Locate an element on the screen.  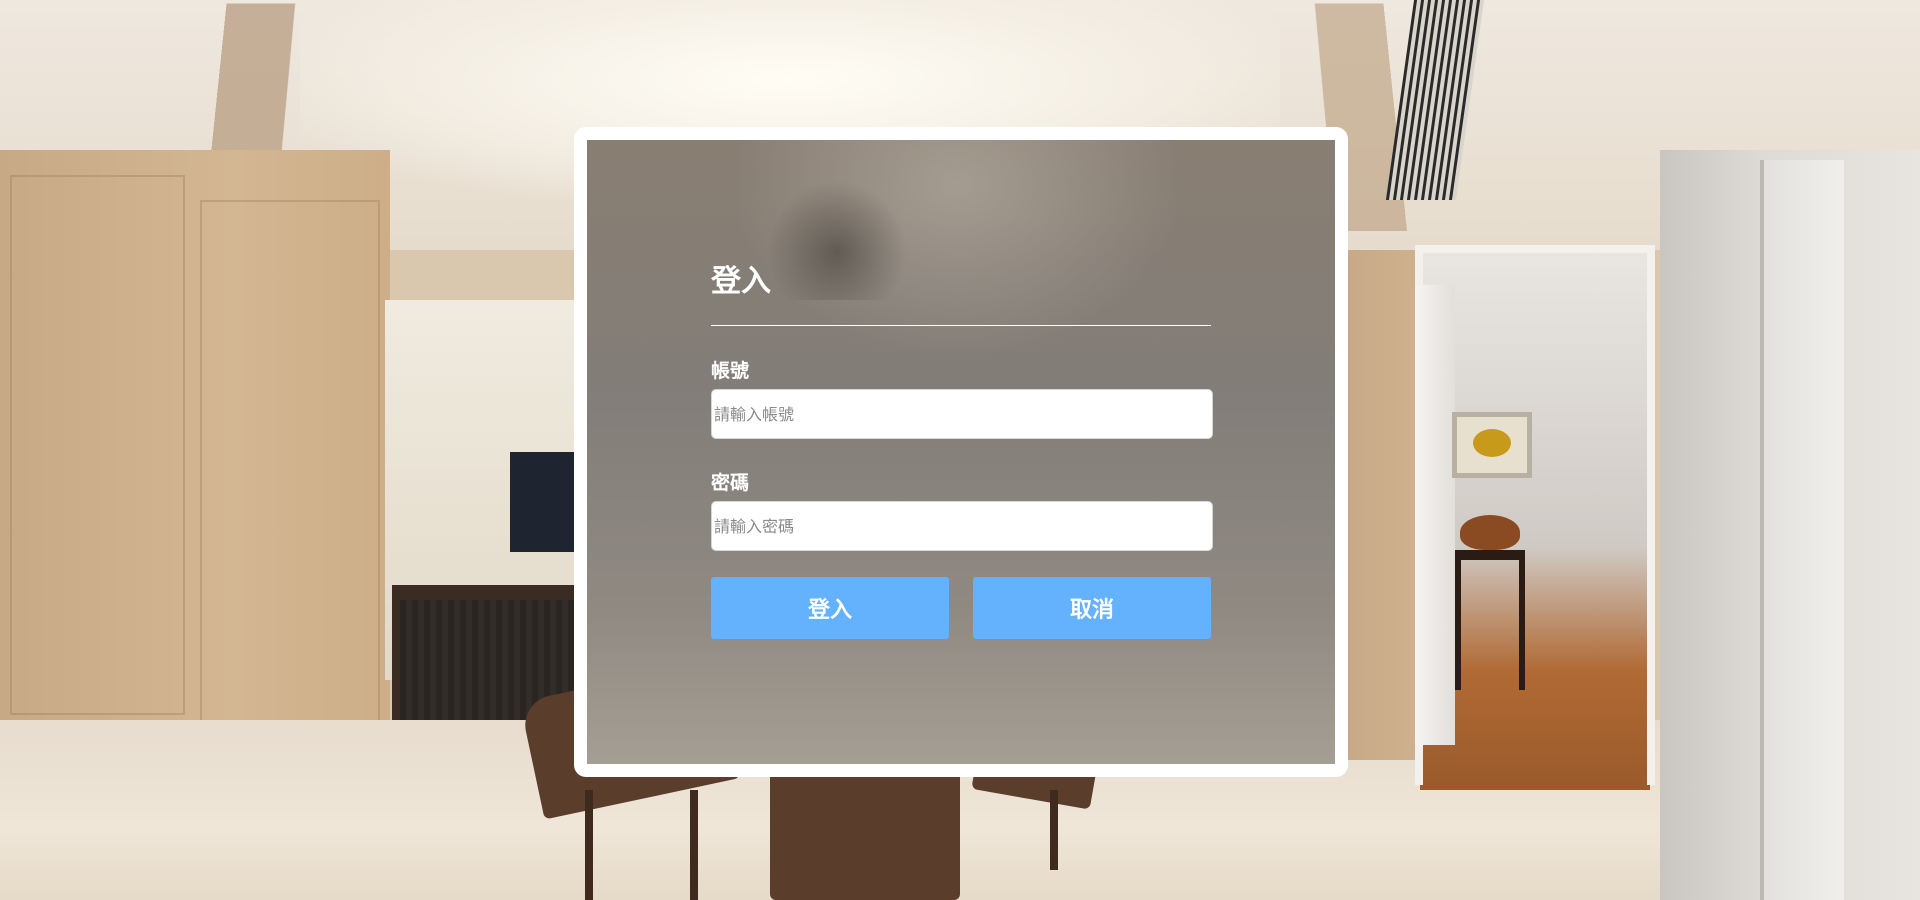
button-row: 登入 取消 is located at coordinates (961, 608).